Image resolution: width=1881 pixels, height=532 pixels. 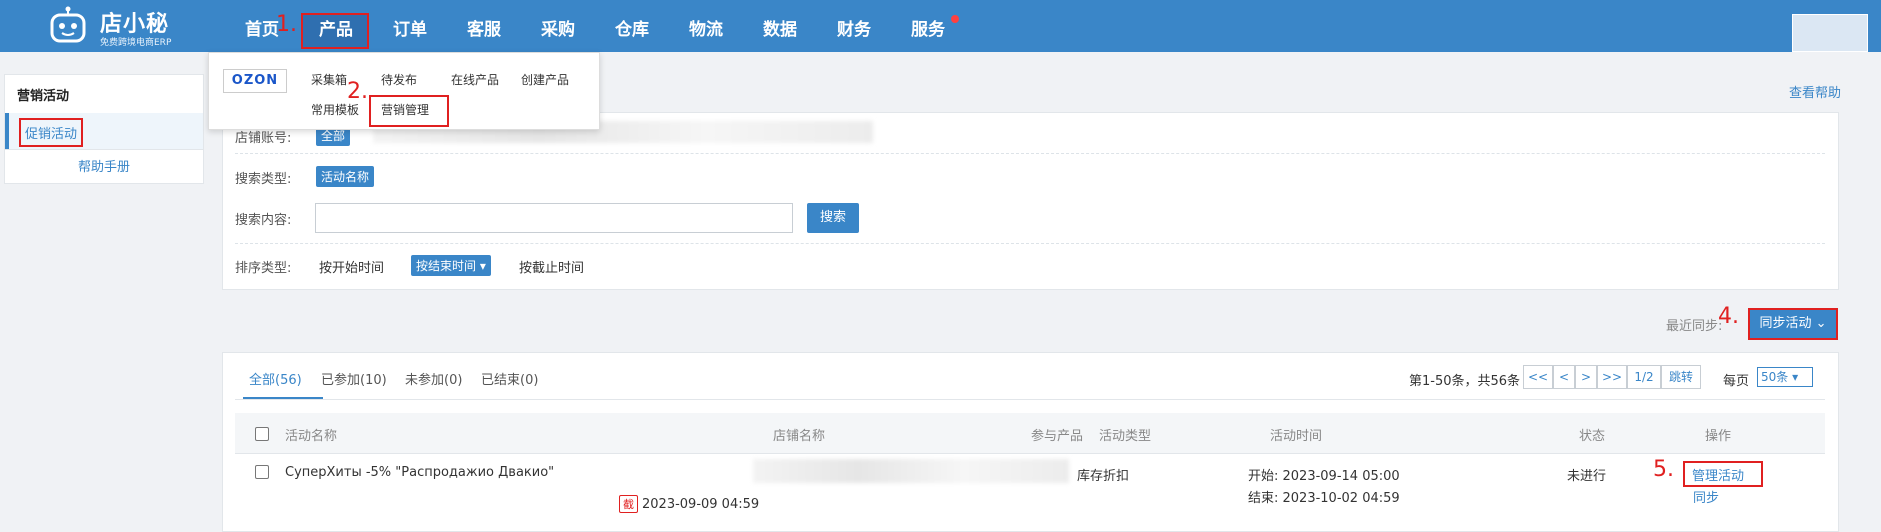 What do you see at coordinates (263, 179) in the screenshot?
I see `search-type-label: 搜索类型:` at bounding box center [263, 179].